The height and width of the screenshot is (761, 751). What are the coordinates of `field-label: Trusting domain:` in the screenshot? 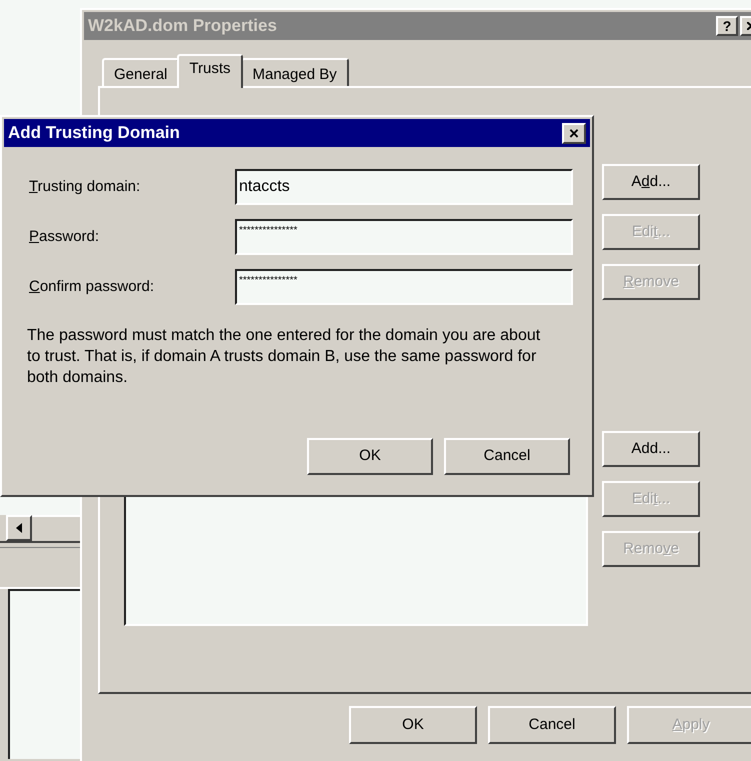 It's located at (85, 186).